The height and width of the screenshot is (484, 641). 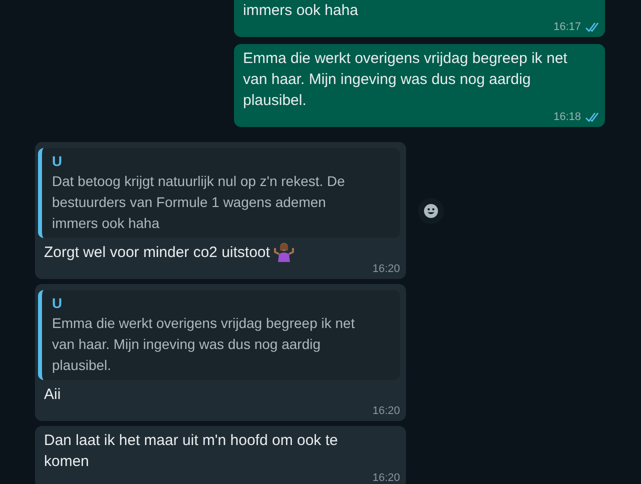 I want to click on message-text: Zorgt wel voor minder co2 uitstoot, so click(x=157, y=253).